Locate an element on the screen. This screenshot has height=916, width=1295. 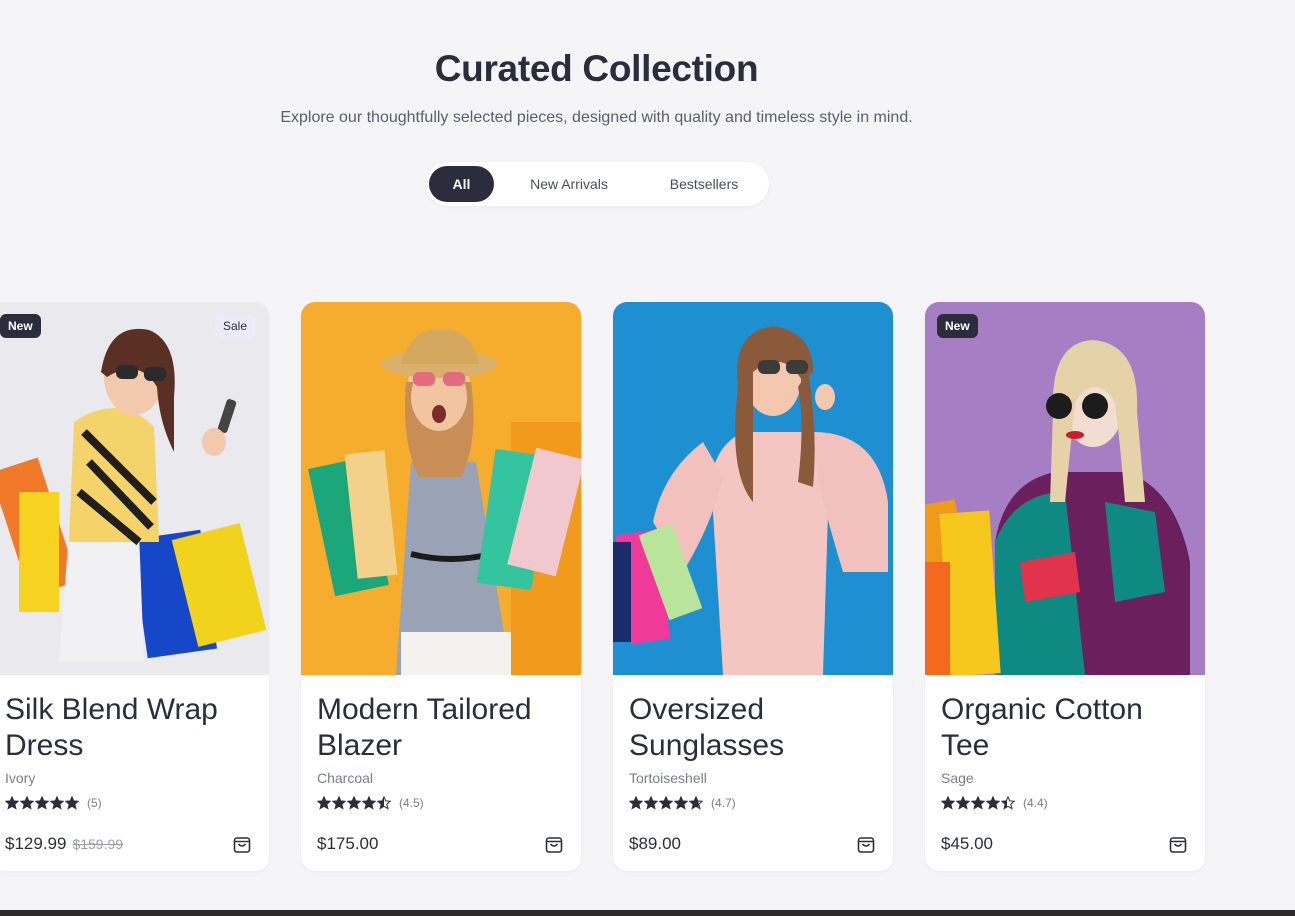
page-title: Curated Collection is located at coordinates (596, 68).